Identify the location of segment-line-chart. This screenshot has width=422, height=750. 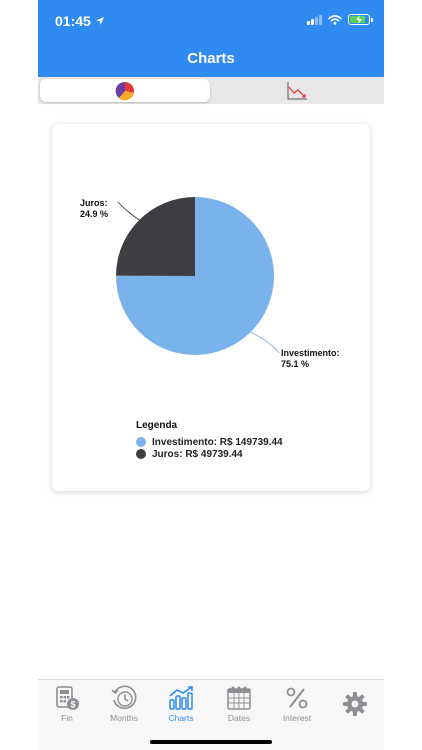
(297, 90).